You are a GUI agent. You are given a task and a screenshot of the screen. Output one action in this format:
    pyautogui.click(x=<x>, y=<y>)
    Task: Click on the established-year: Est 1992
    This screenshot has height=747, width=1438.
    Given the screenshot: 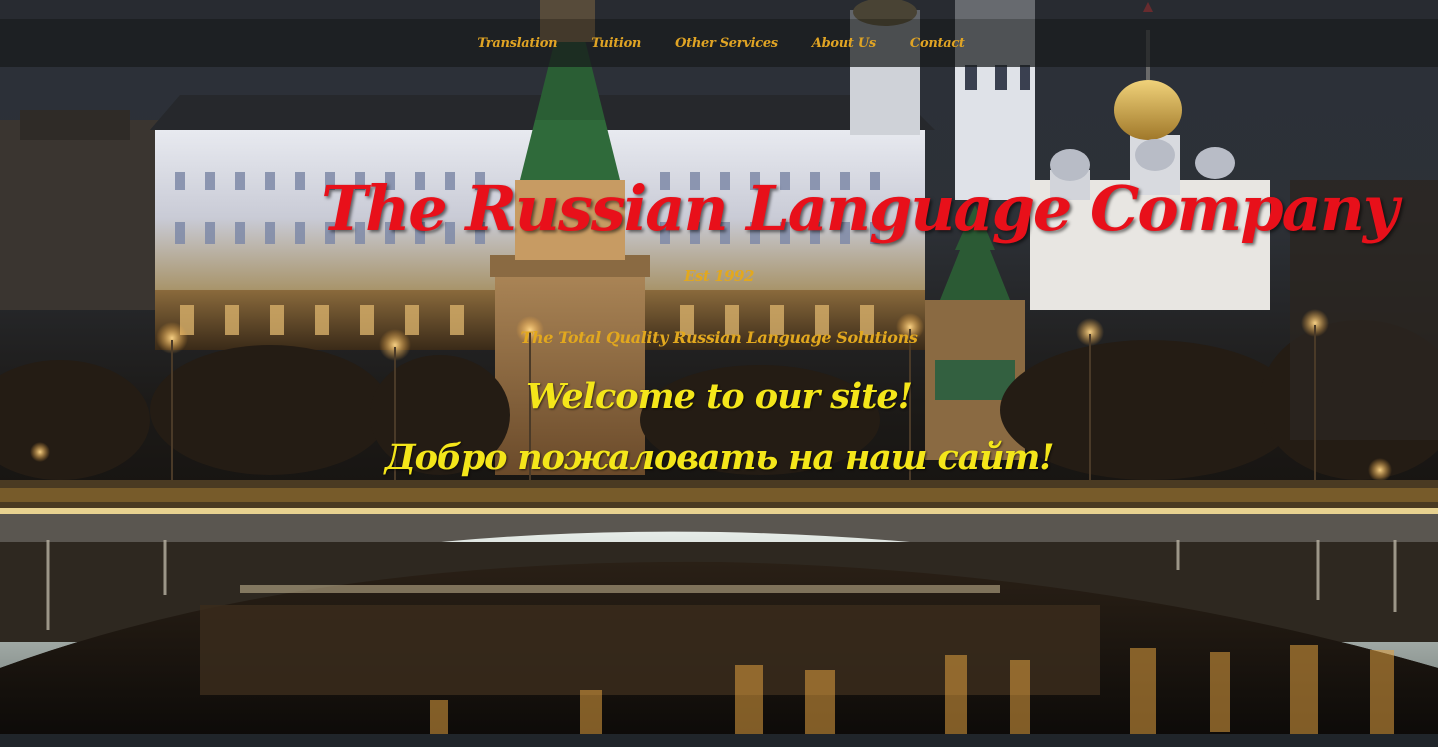 What is the action you would take?
    pyautogui.click(x=719, y=276)
    